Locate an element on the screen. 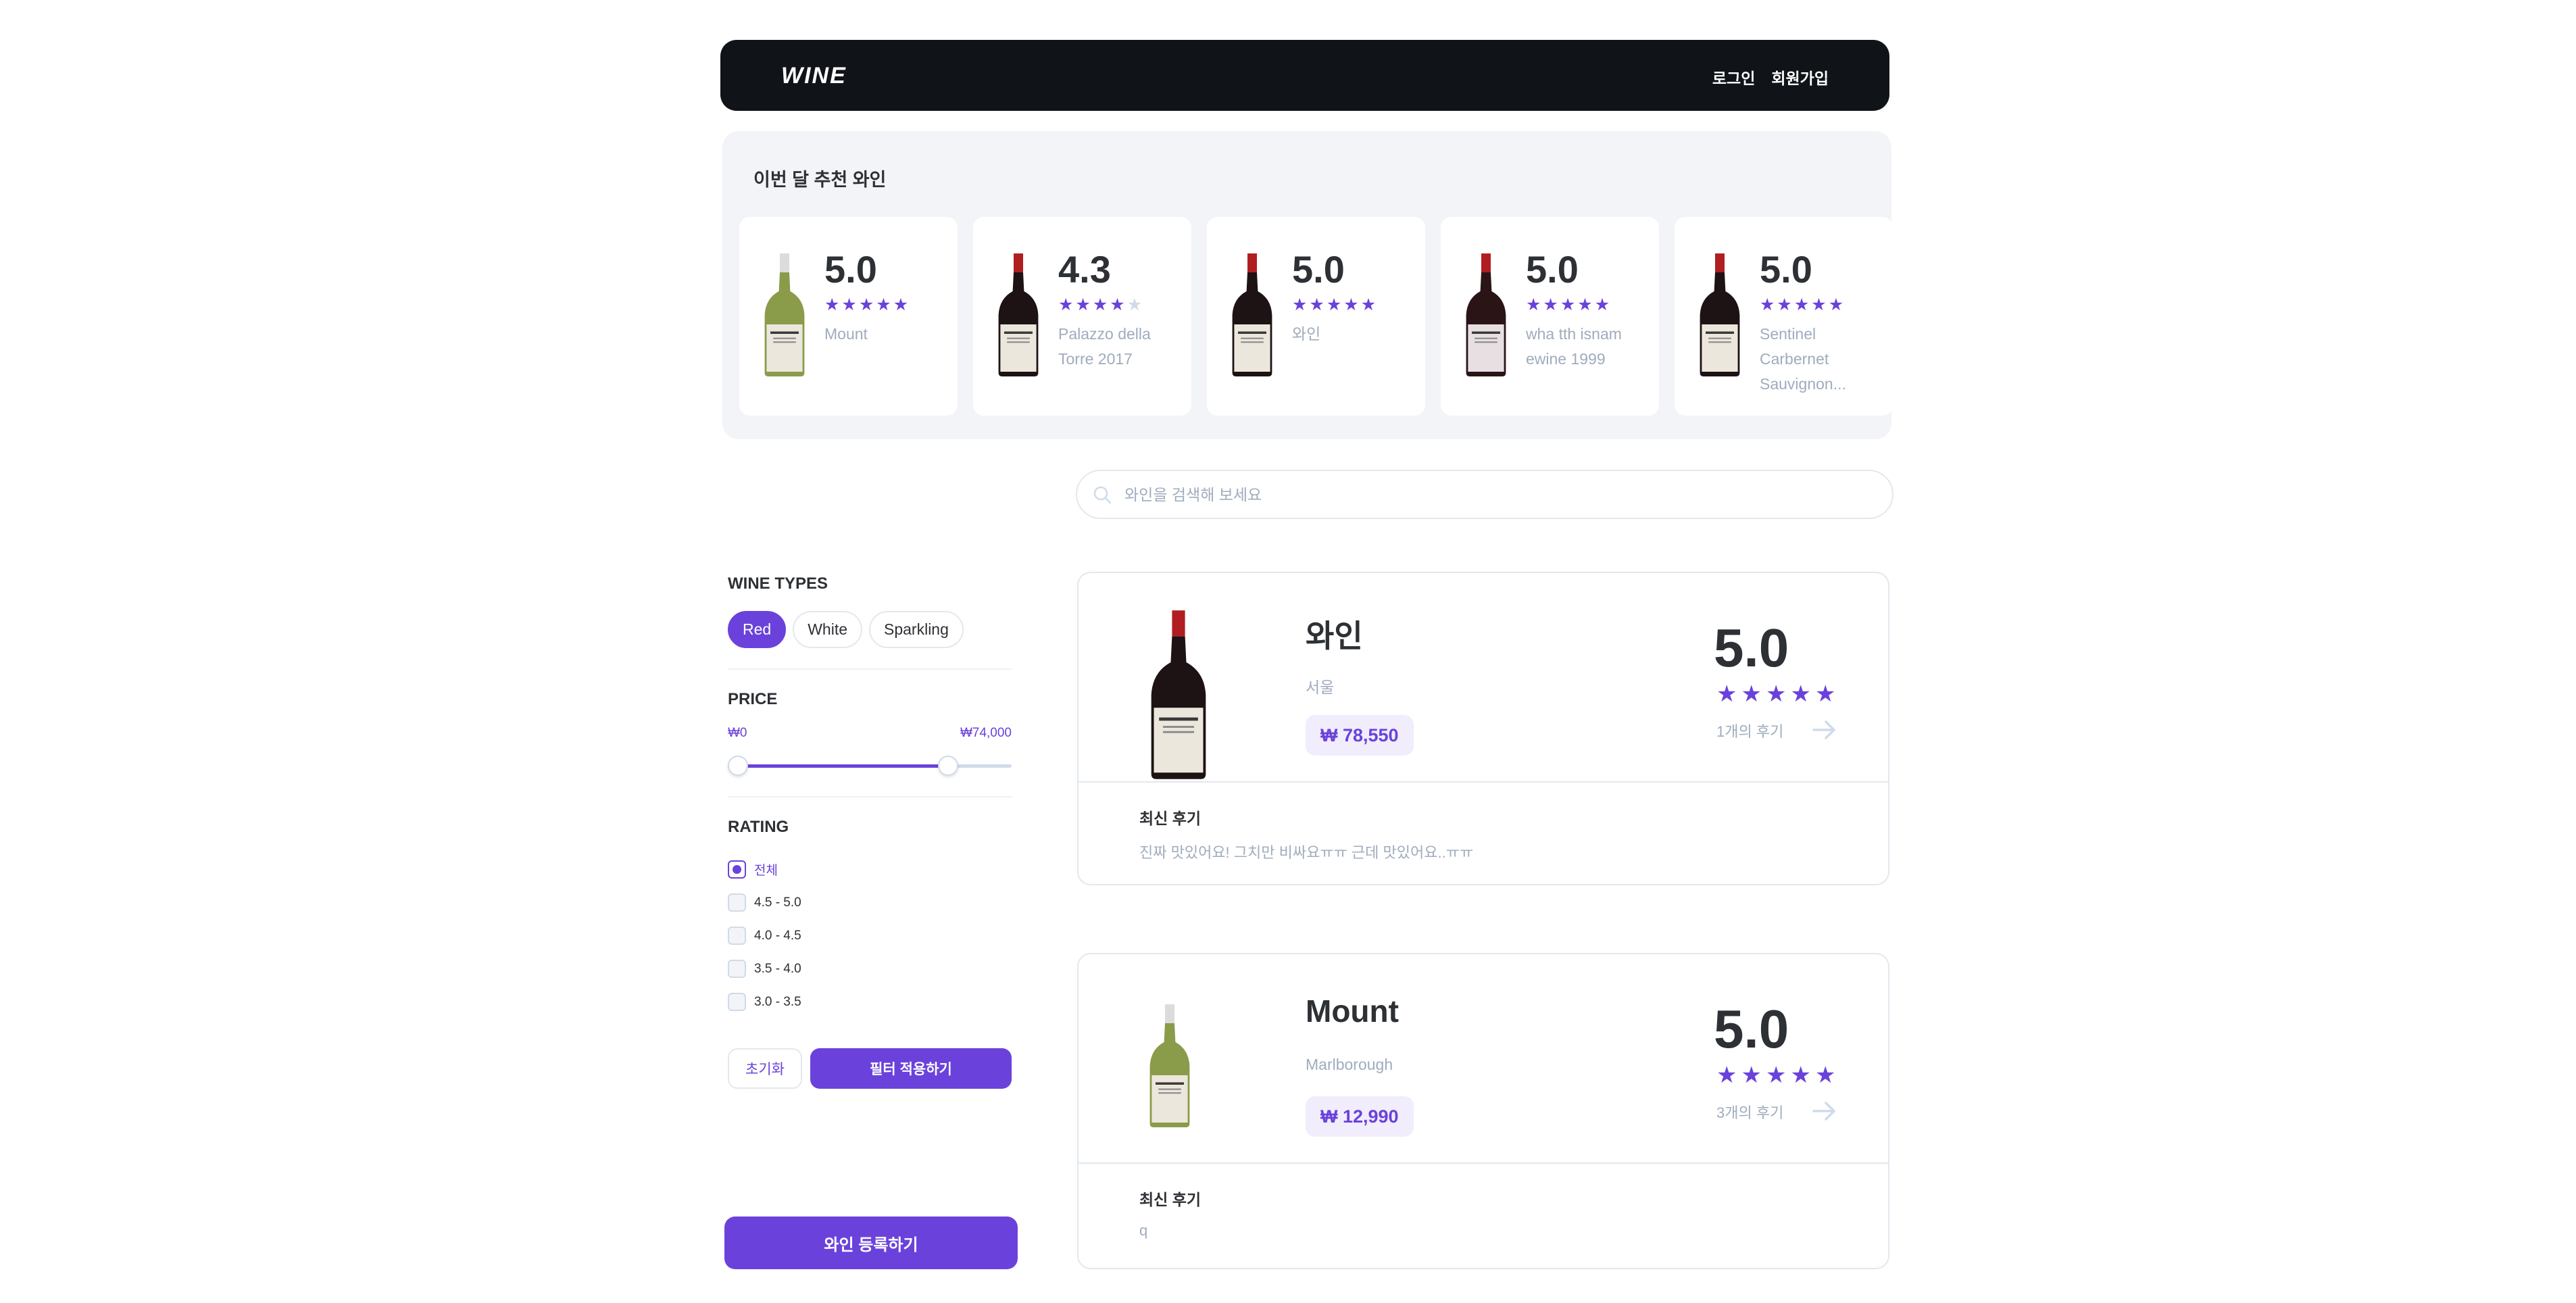 Image resolution: width=2576 pixels, height=1303 pixels. rating-option-4-0: 4.0 - 4.5 is located at coordinates (870, 935).